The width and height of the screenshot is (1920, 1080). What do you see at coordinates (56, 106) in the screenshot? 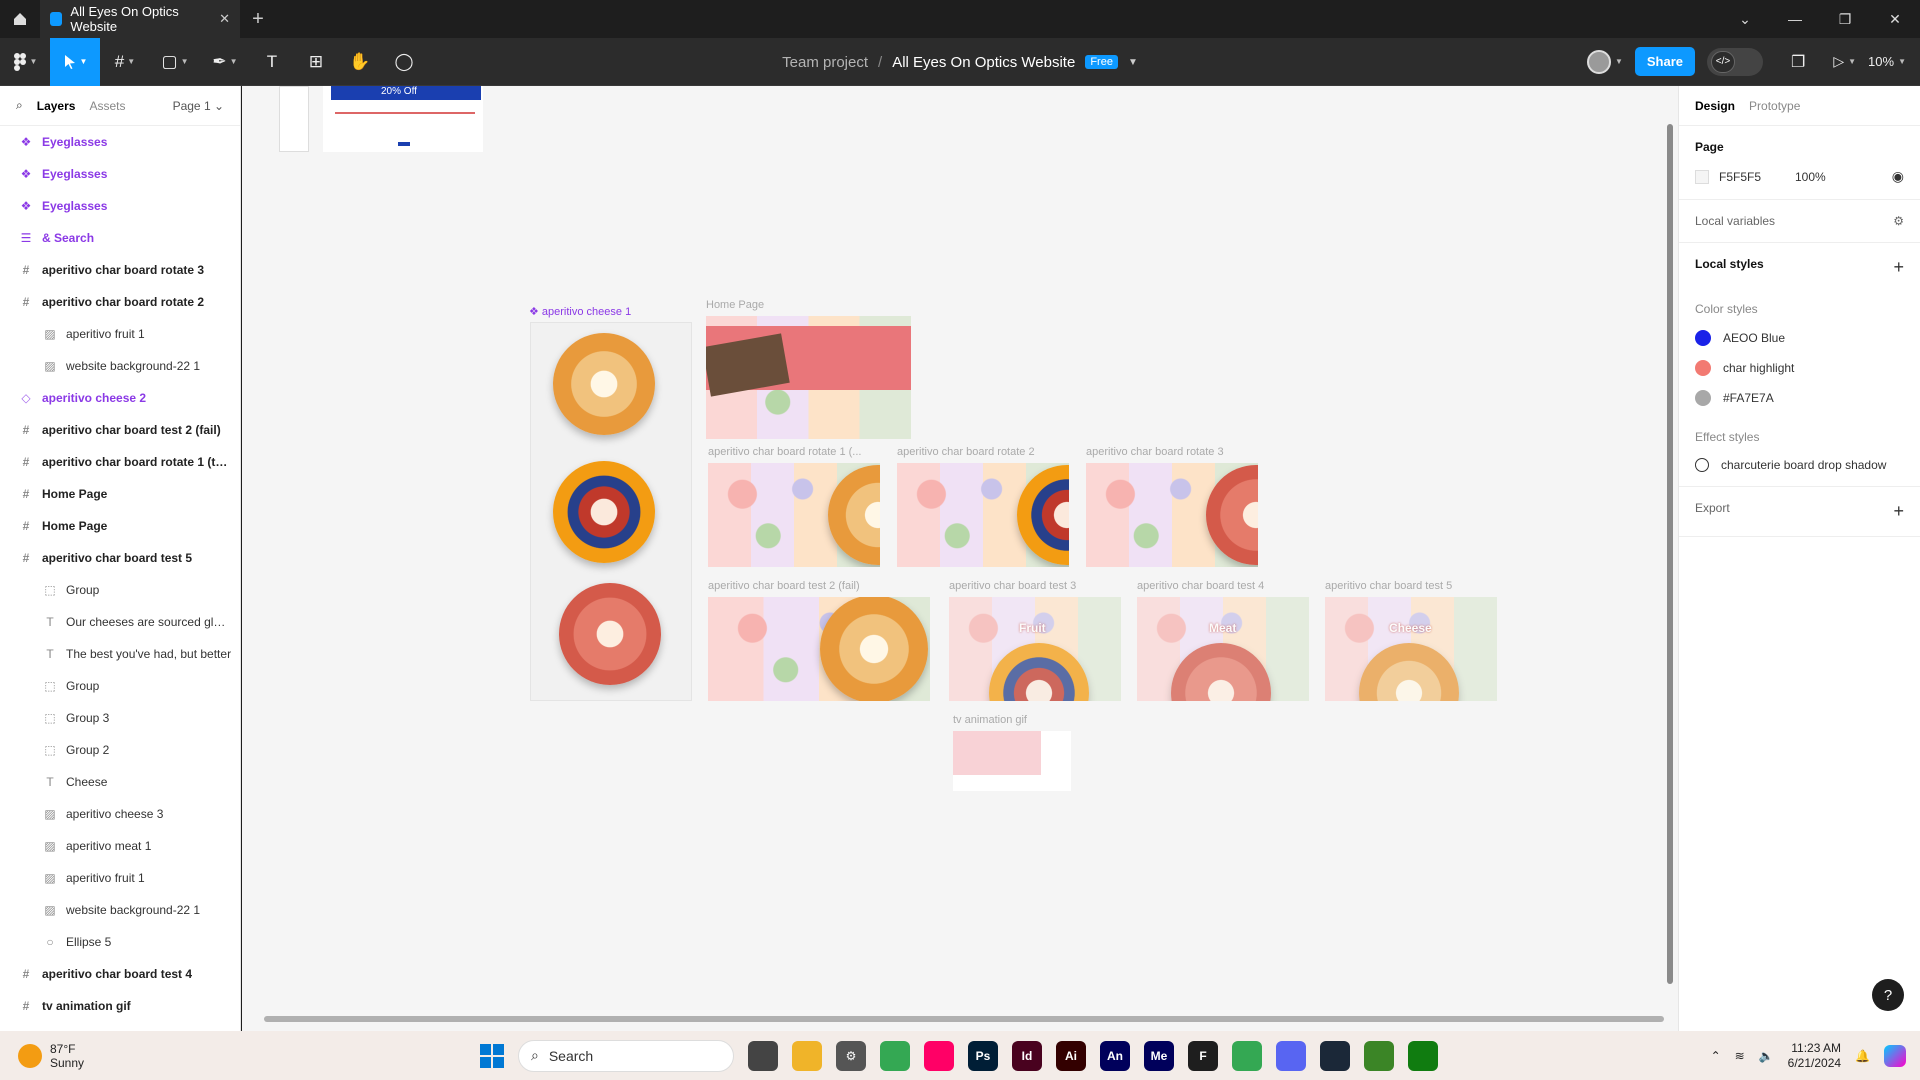
I see `tab-layers: Layers` at bounding box center [56, 106].